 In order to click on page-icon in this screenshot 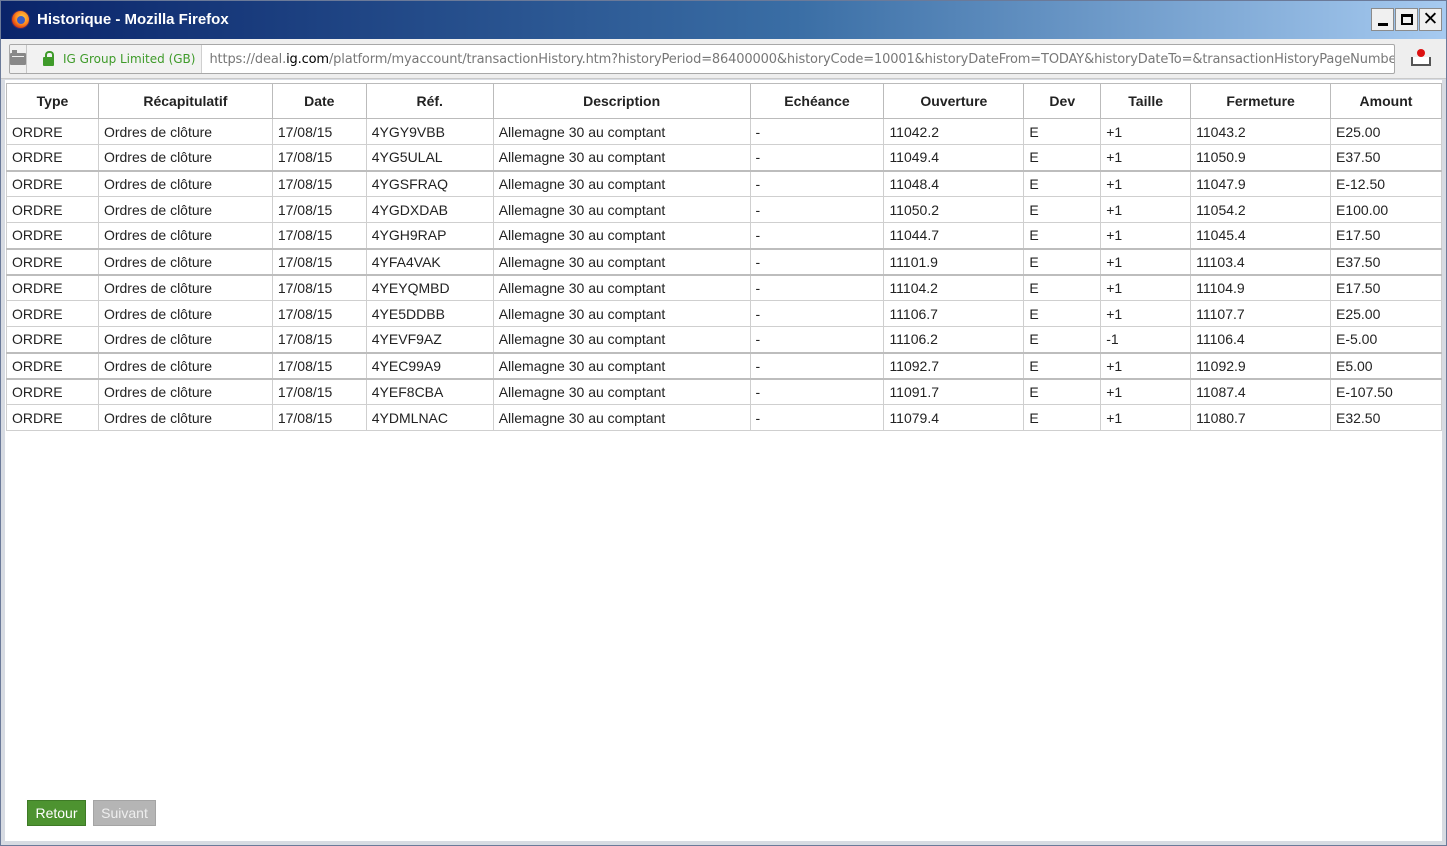, I will do `click(18, 57)`.